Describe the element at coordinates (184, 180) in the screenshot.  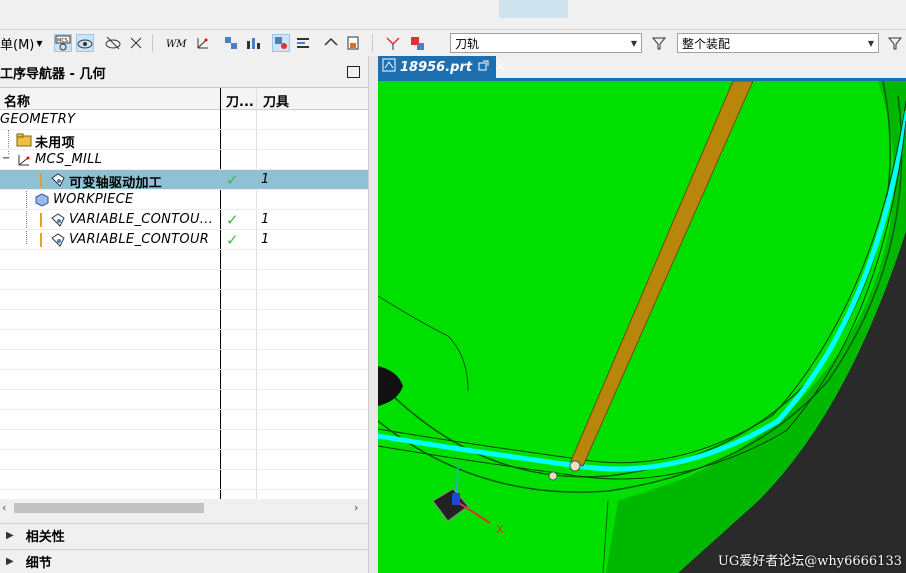
I see `tree-row-variable-axis-op: 可变轴驱动加工 ✓ 1` at that location.